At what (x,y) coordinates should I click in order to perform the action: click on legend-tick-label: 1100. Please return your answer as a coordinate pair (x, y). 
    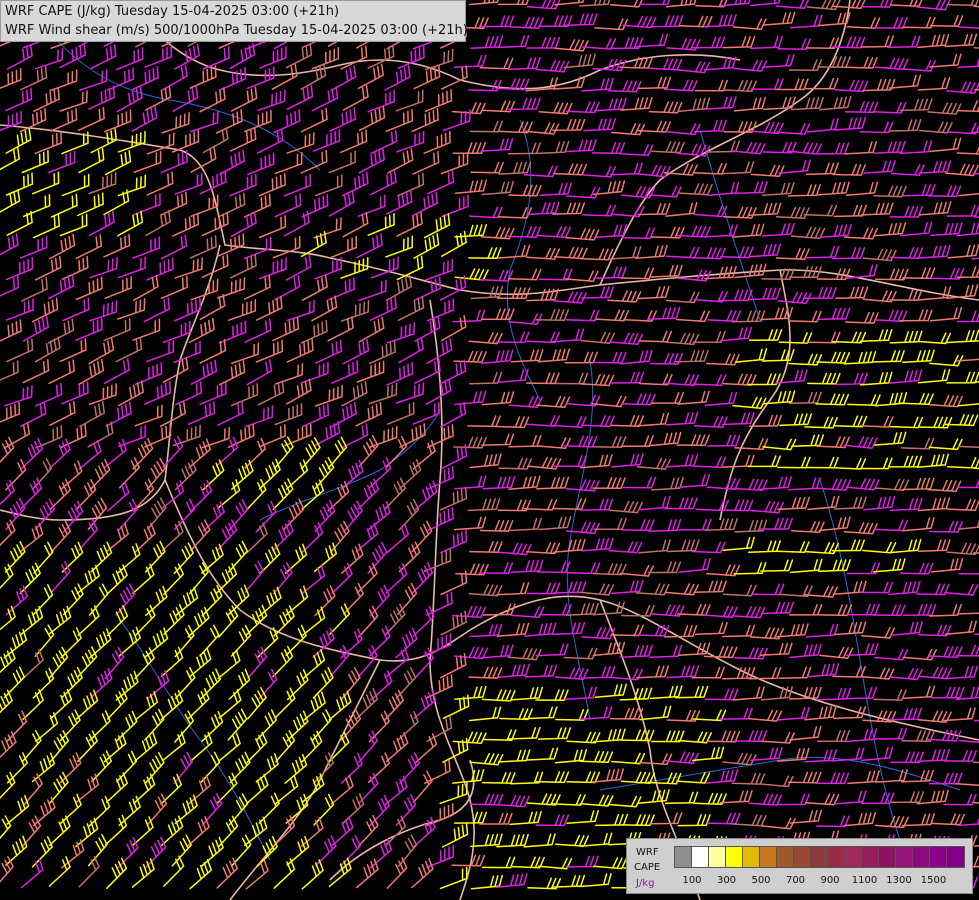
    Looking at the image, I should click on (864, 880).